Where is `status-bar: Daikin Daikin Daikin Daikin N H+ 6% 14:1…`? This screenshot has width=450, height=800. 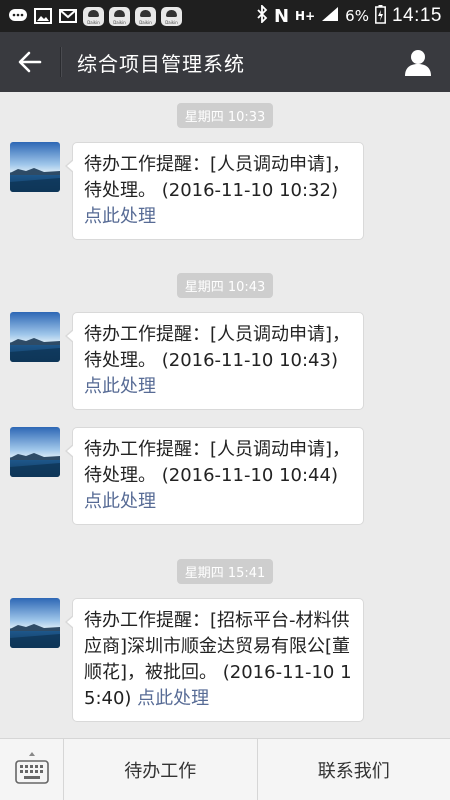 status-bar: Daikin Daikin Daikin Daikin N H+ 6% 14:1… is located at coordinates (225, 16).